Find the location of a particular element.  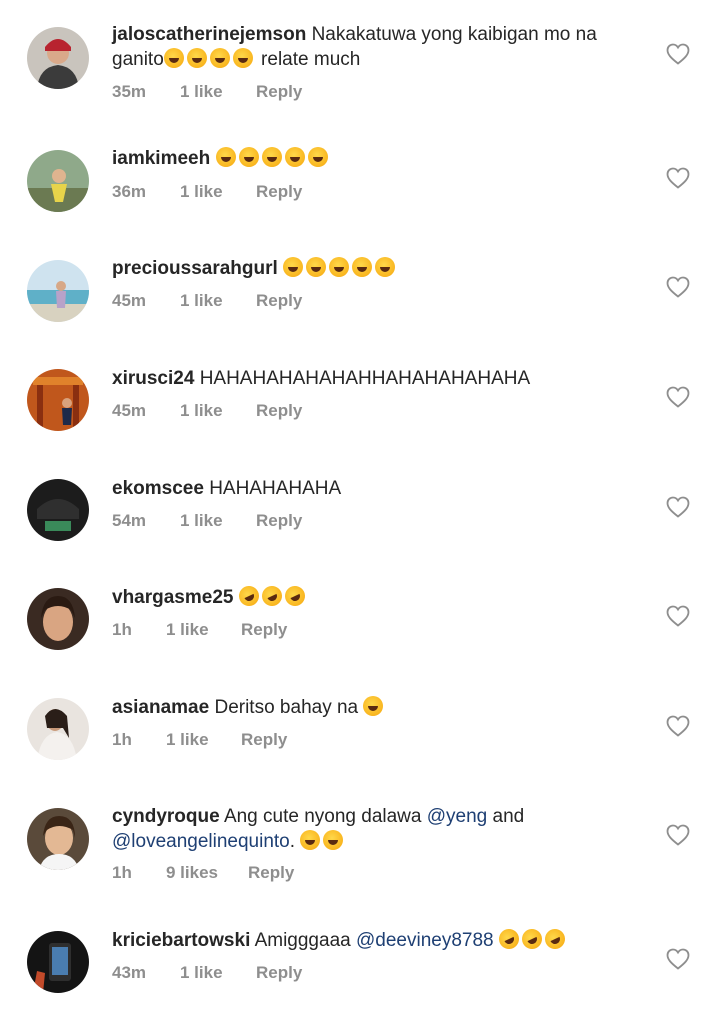

grinning-sweat-emoji is located at coordinates (373, 706).